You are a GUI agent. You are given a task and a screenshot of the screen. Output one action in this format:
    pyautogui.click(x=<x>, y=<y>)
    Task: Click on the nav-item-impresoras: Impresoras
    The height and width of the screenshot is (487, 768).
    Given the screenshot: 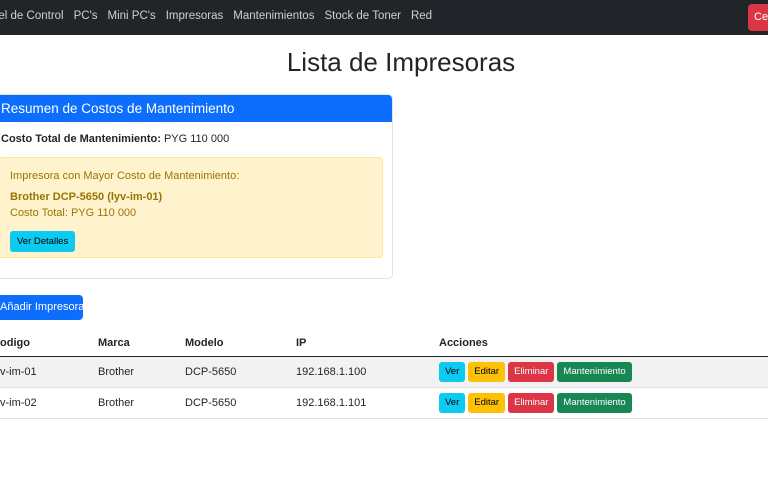 What is the action you would take?
    pyautogui.click(x=195, y=16)
    